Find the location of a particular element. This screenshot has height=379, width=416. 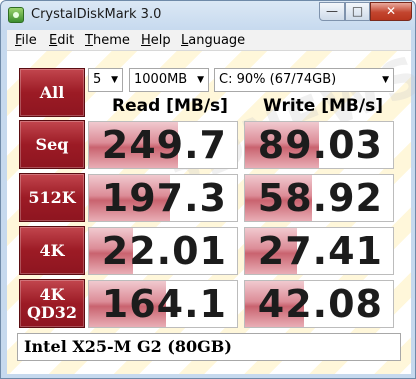

all-button: All is located at coordinates (52, 92).